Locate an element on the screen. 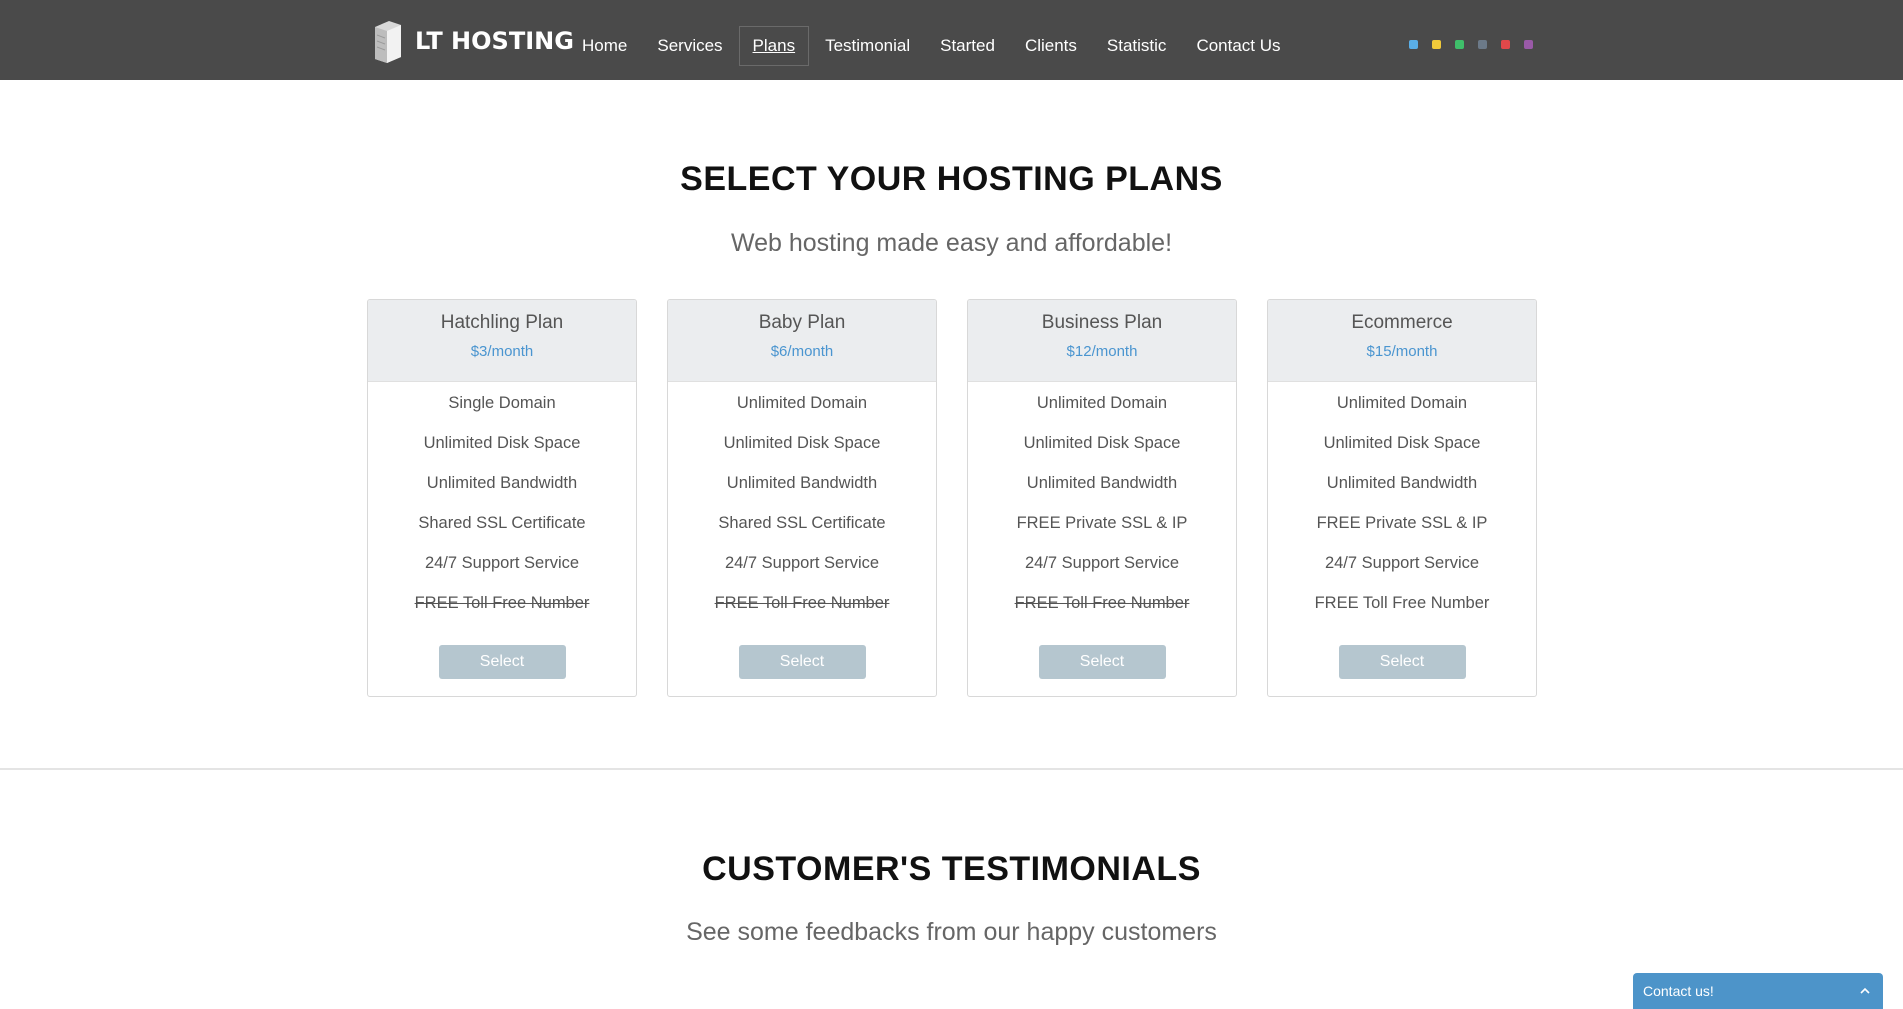 This screenshot has height=1009, width=1903. chevron-up-icon is located at coordinates (1865, 991).